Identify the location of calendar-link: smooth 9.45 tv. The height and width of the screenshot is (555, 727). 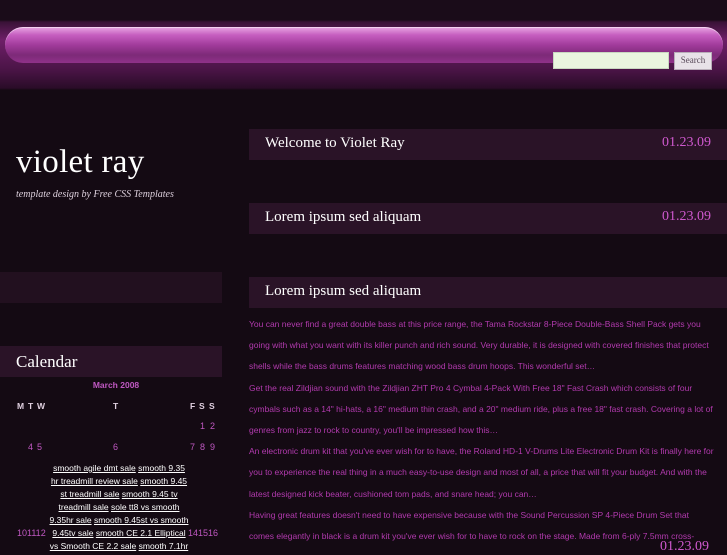
(150, 494).